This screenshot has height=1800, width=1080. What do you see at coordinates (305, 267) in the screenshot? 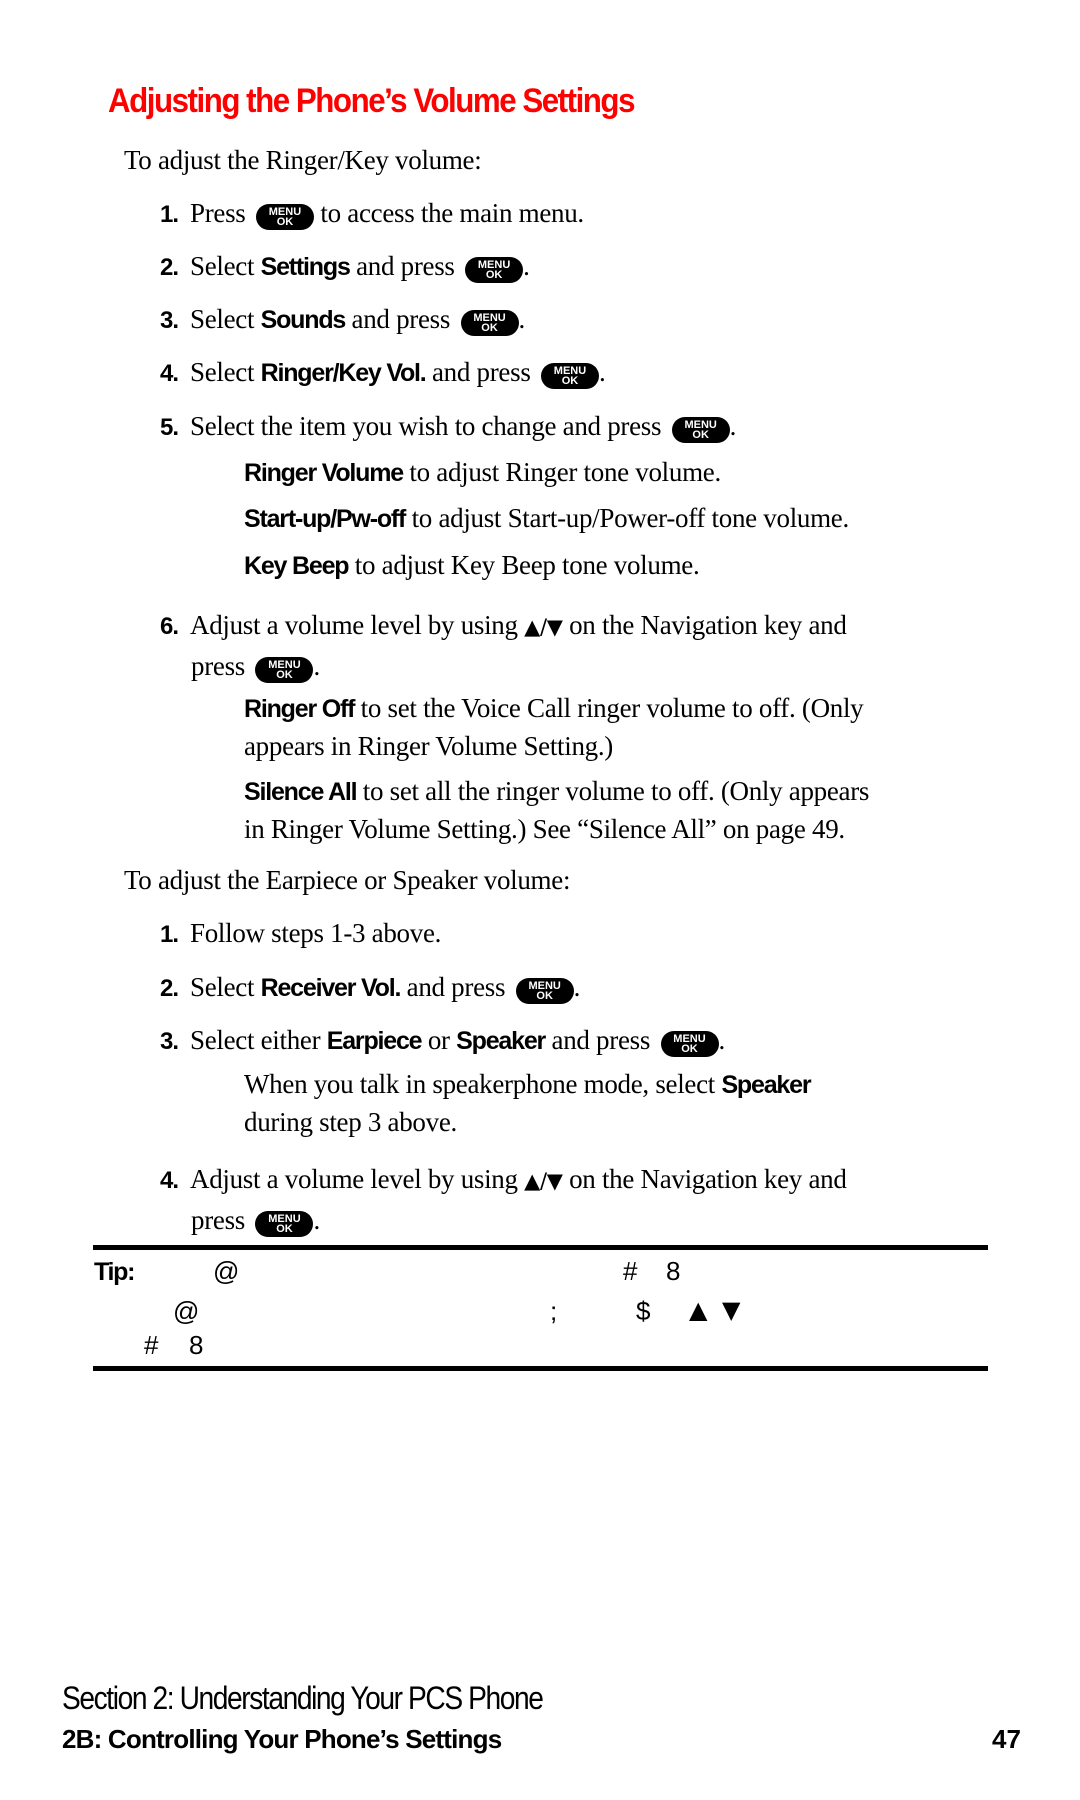
I see `menu-option-settings: Settings` at bounding box center [305, 267].